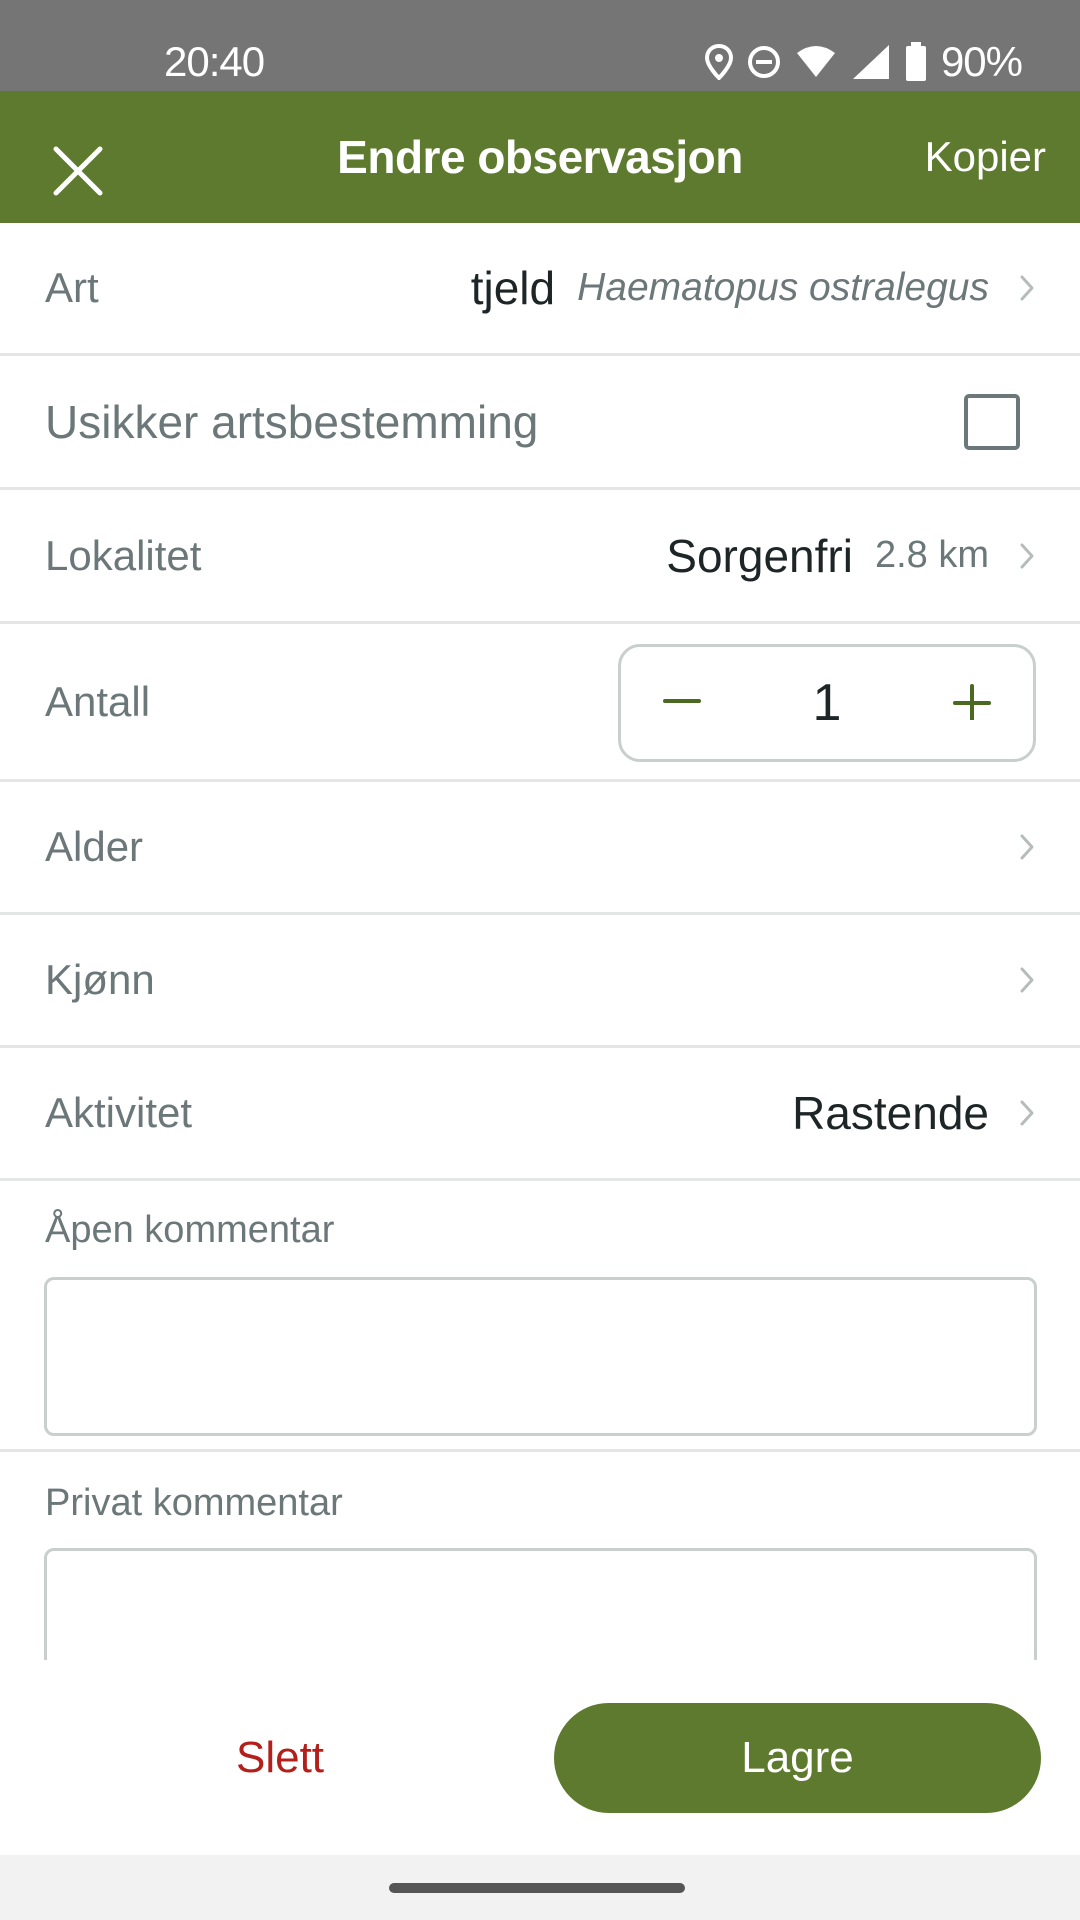 The height and width of the screenshot is (1920, 1080). I want to click on uncertain-species-row: Usikker artsbestemming, so click(540, 423).